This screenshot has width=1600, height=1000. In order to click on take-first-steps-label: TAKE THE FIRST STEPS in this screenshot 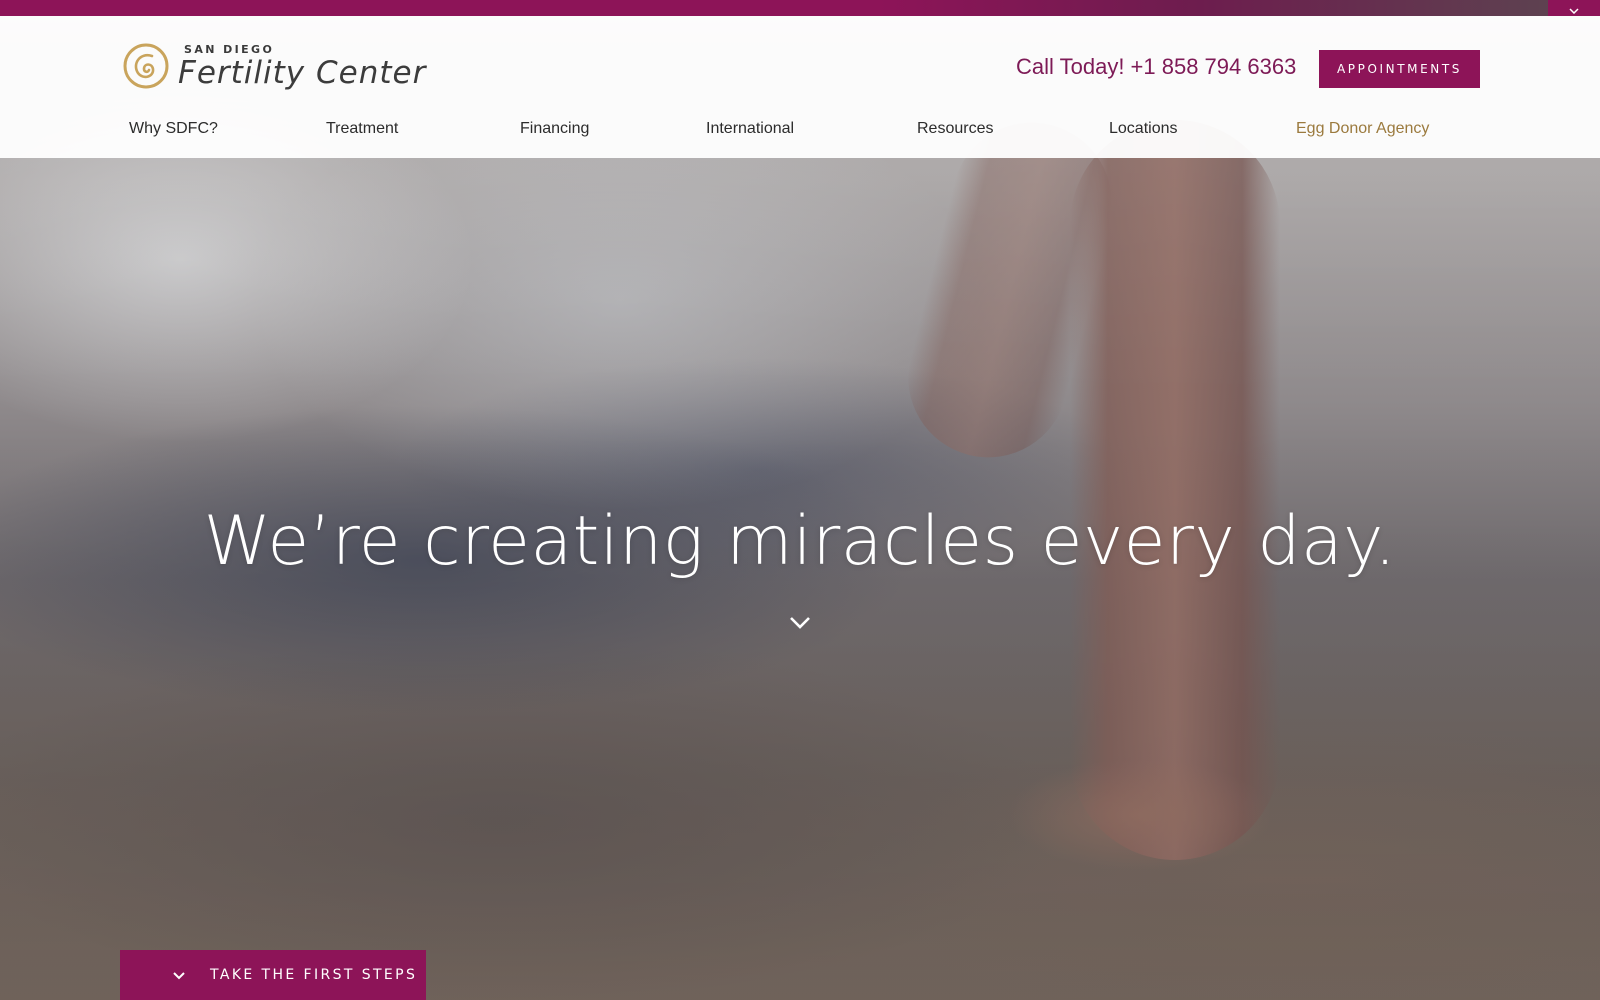, I will do `click(314, 975)`.